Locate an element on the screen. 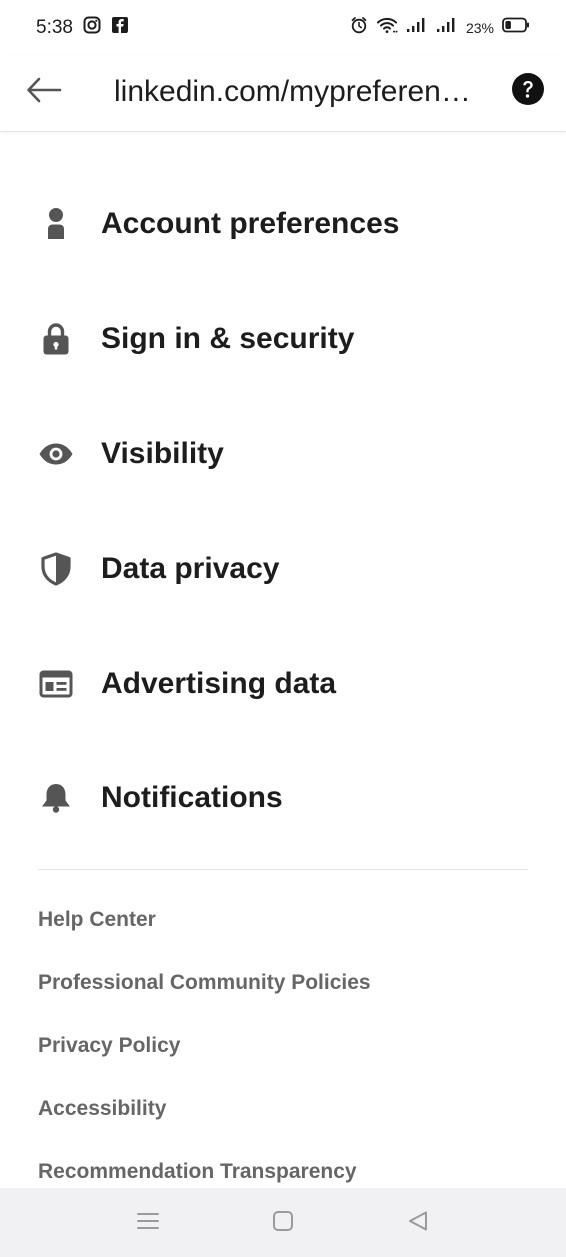 The width and height of the screenshot is (566, 1257). question-circle-icon is located at coordinates (528, 91).